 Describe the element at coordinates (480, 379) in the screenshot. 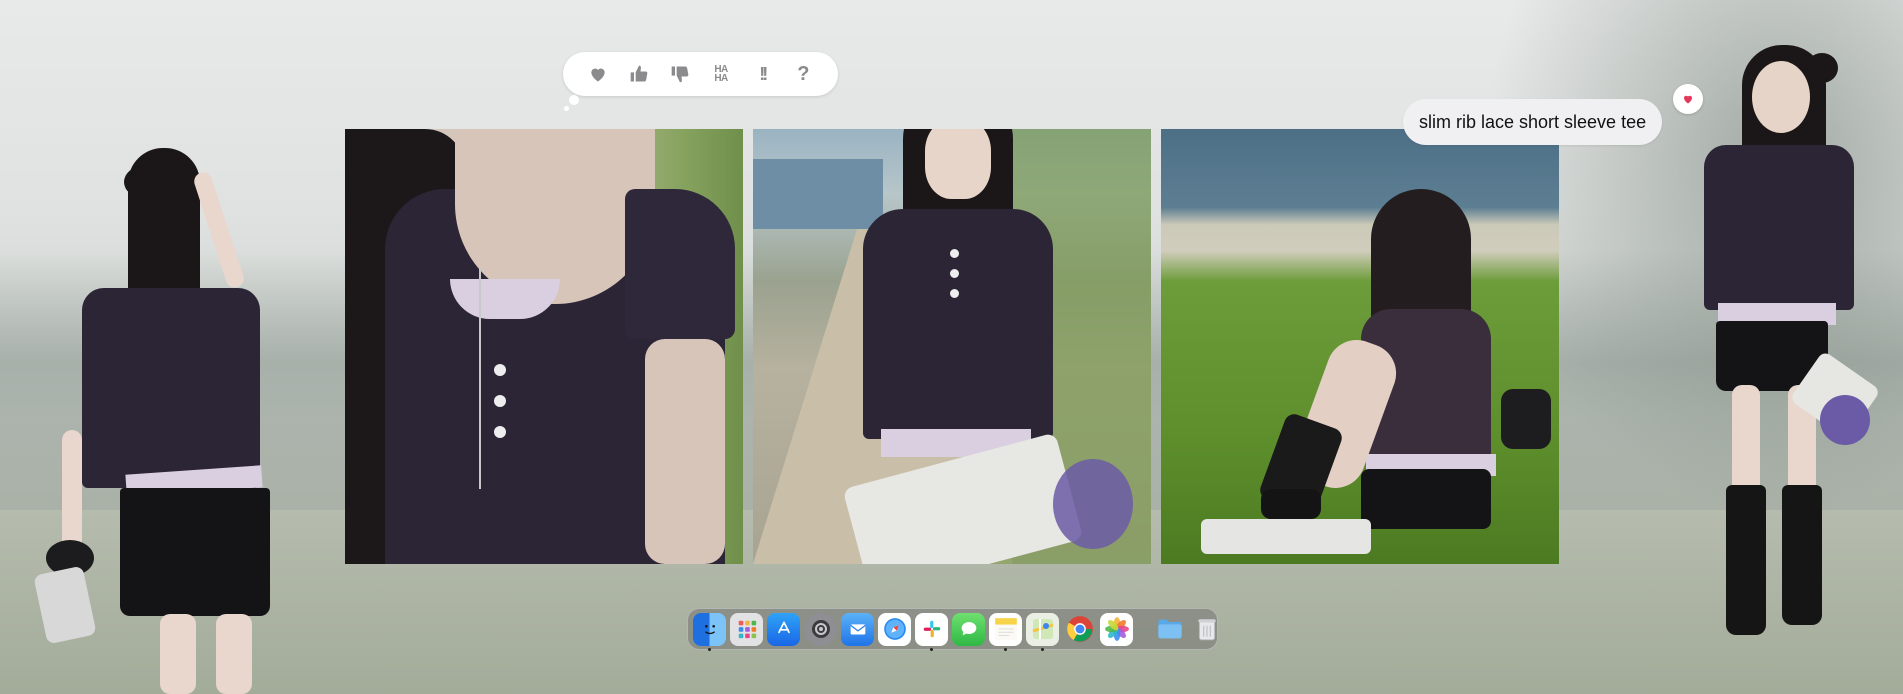

I see `necklace` at that location.